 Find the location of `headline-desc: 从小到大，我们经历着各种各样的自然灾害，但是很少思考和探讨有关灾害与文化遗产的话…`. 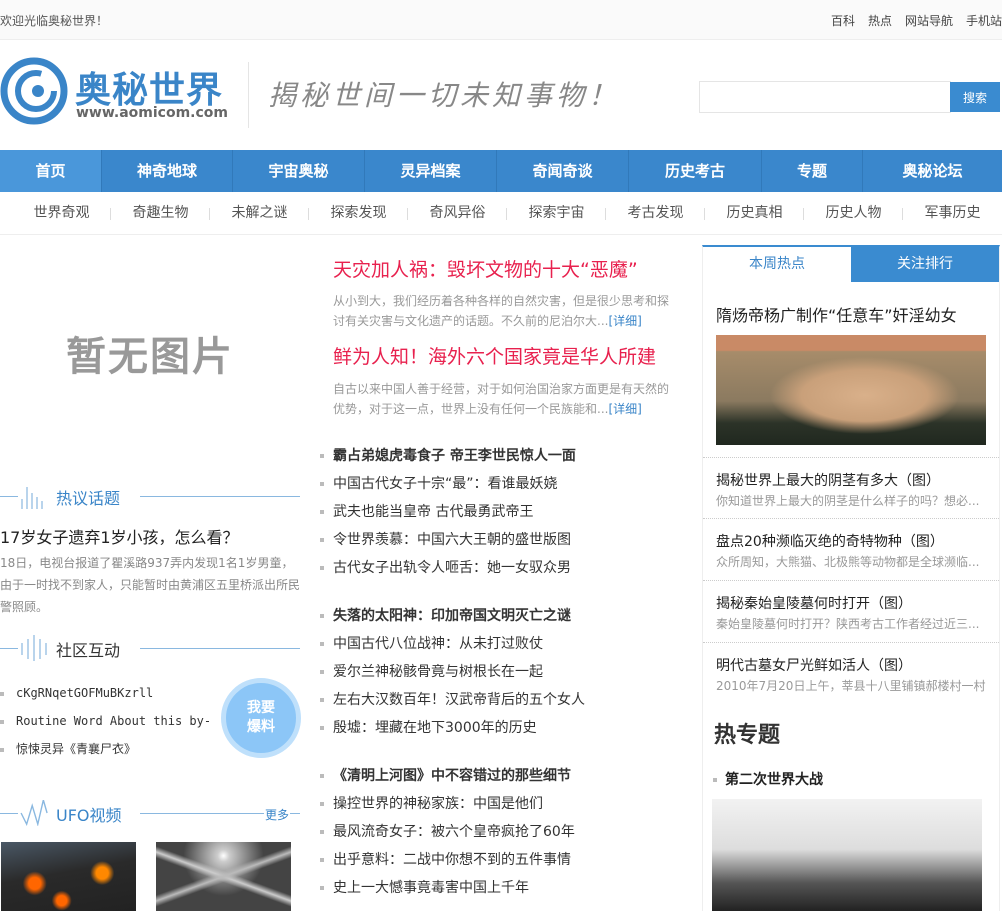

headline-desc: 从小到大，我们经历着各种各样的自然灾害，但是很少思考和探讨有关灾害与文化遗产的话… is located at coordinates (505, 311).